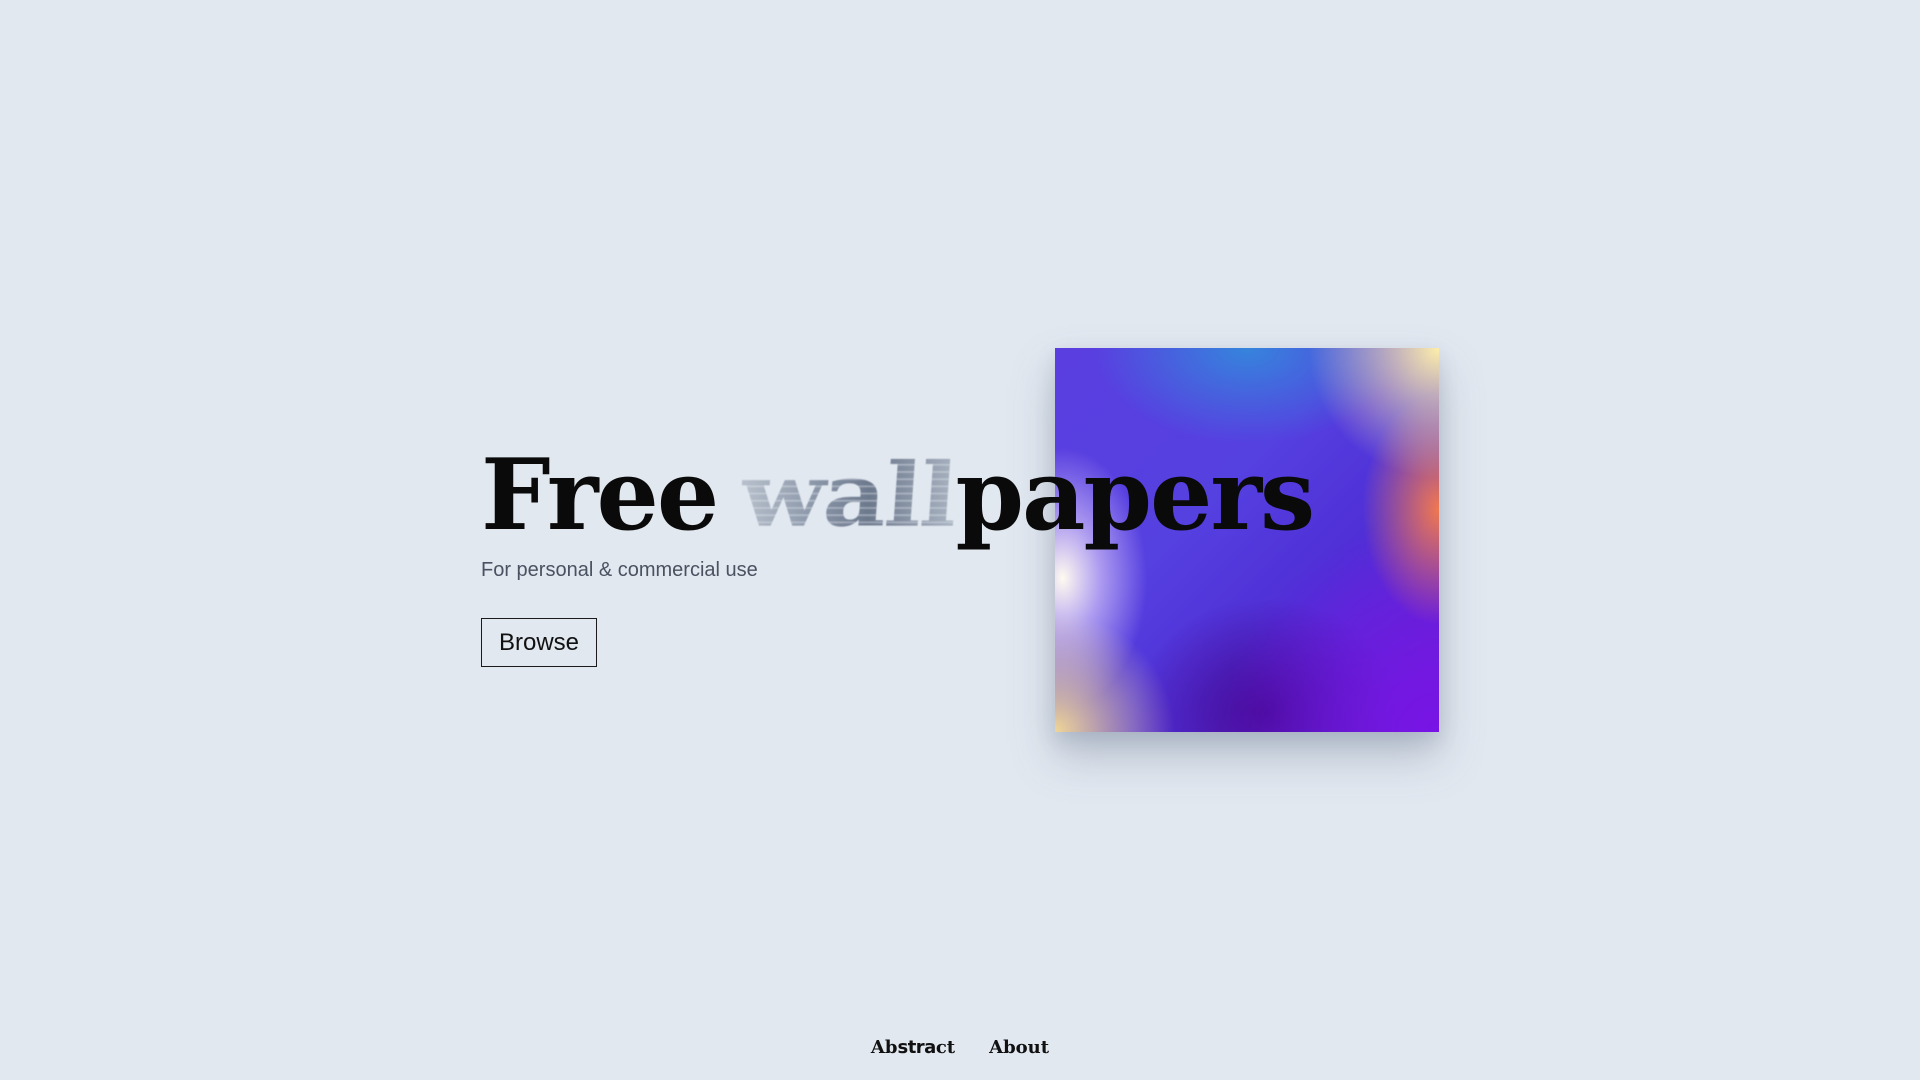 This screenshot has width=1920, height=1080. I want to click on title-word-papers: papers, so click(1135, 495).